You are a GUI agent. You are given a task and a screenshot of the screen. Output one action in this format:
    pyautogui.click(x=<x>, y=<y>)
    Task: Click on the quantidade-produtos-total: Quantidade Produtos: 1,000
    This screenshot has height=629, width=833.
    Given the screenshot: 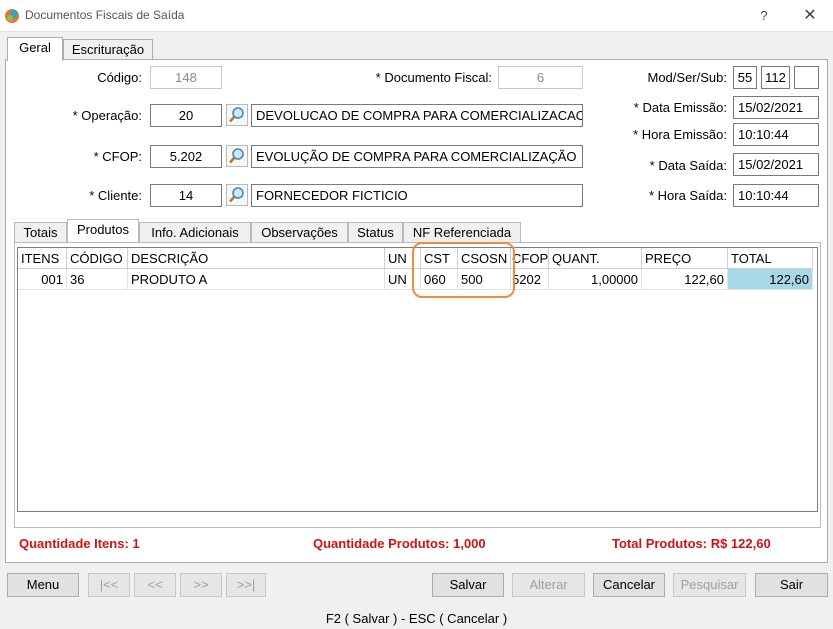 What is the action you would take?
    pyautogui.click(x=399, y=543)
    